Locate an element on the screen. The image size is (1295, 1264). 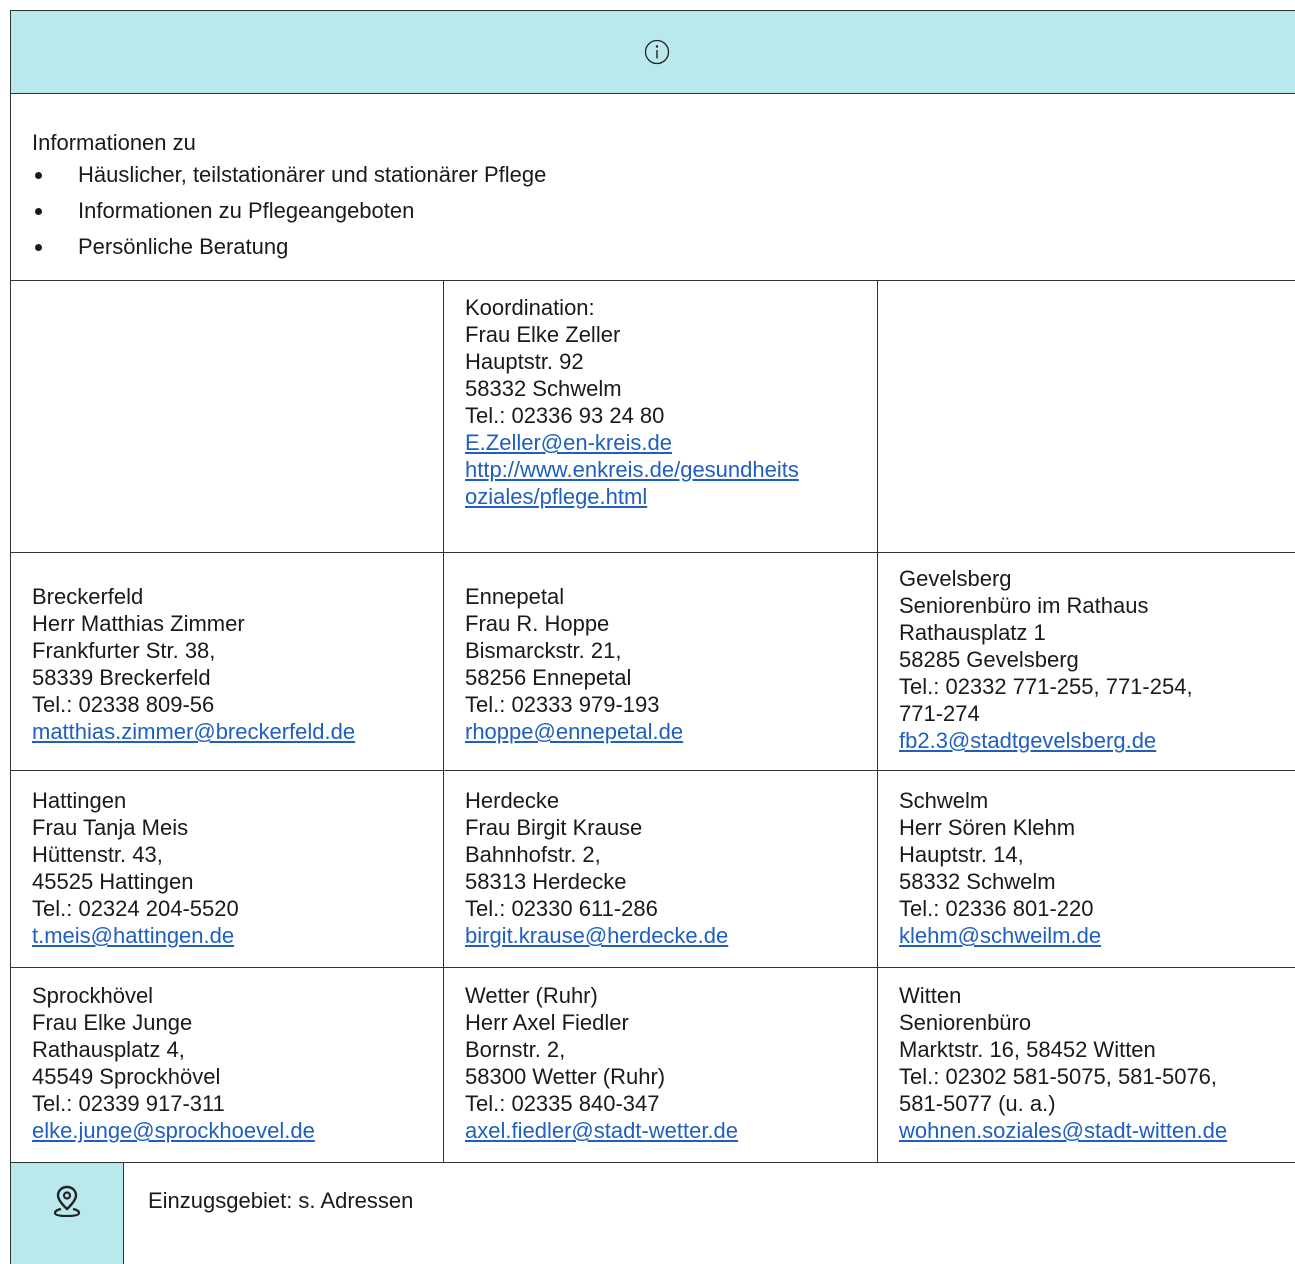
coord-city: 58332 Schwelm is located at coordinates (543, 388).